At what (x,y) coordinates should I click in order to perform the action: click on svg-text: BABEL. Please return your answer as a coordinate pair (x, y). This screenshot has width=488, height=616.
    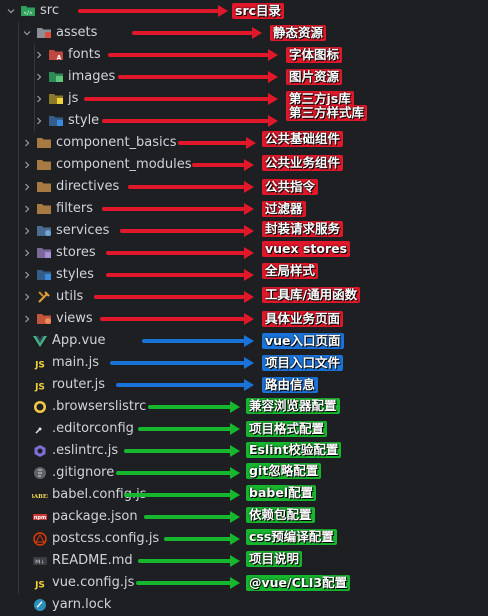
    Looking at the image, I should click on (40, 497).